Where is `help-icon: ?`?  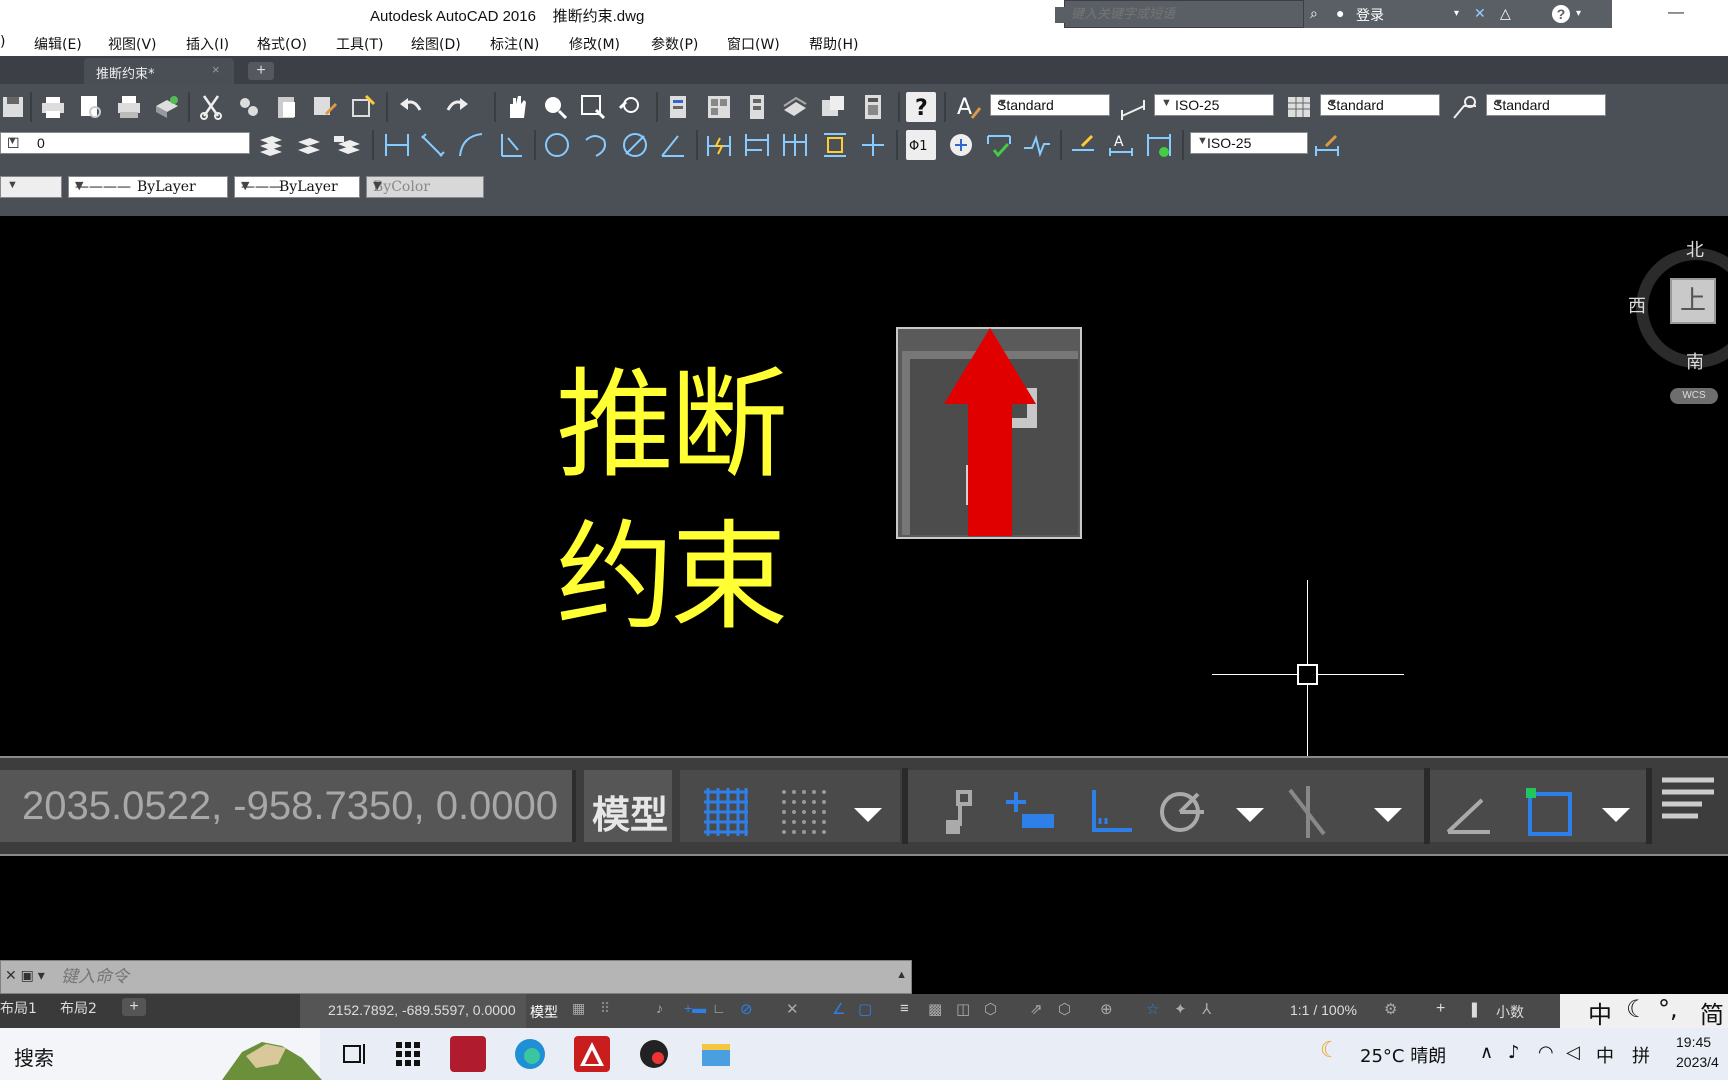 help-icon: ? is located at coordinates (1561, 14).